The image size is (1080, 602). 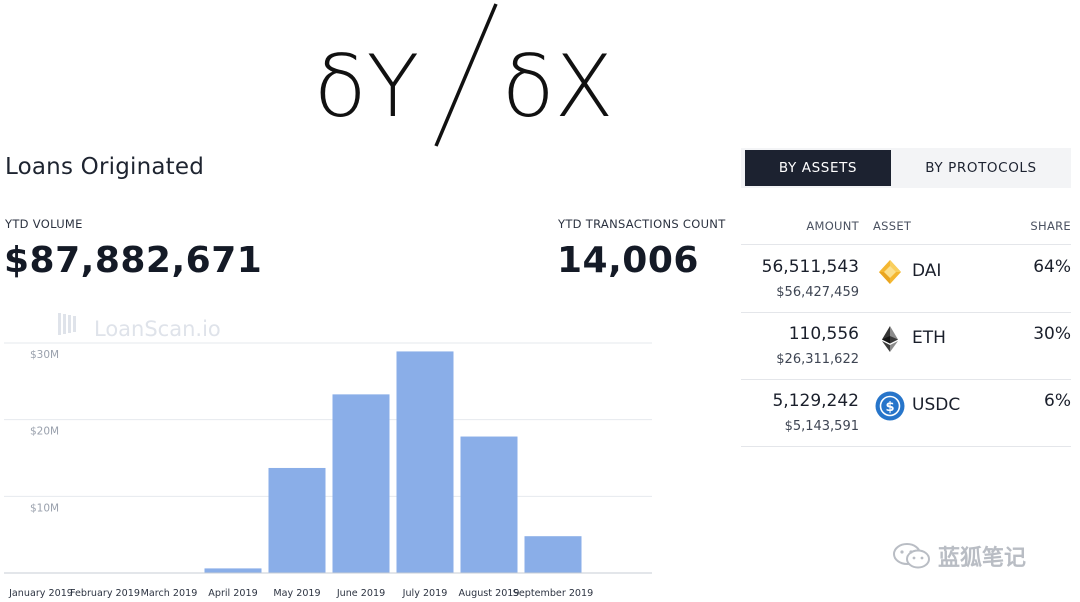 What do you see at coordinates (169, 593) in the screenshot?
I see `x-tick-label: March 2019` at bounding box center [169, 593].